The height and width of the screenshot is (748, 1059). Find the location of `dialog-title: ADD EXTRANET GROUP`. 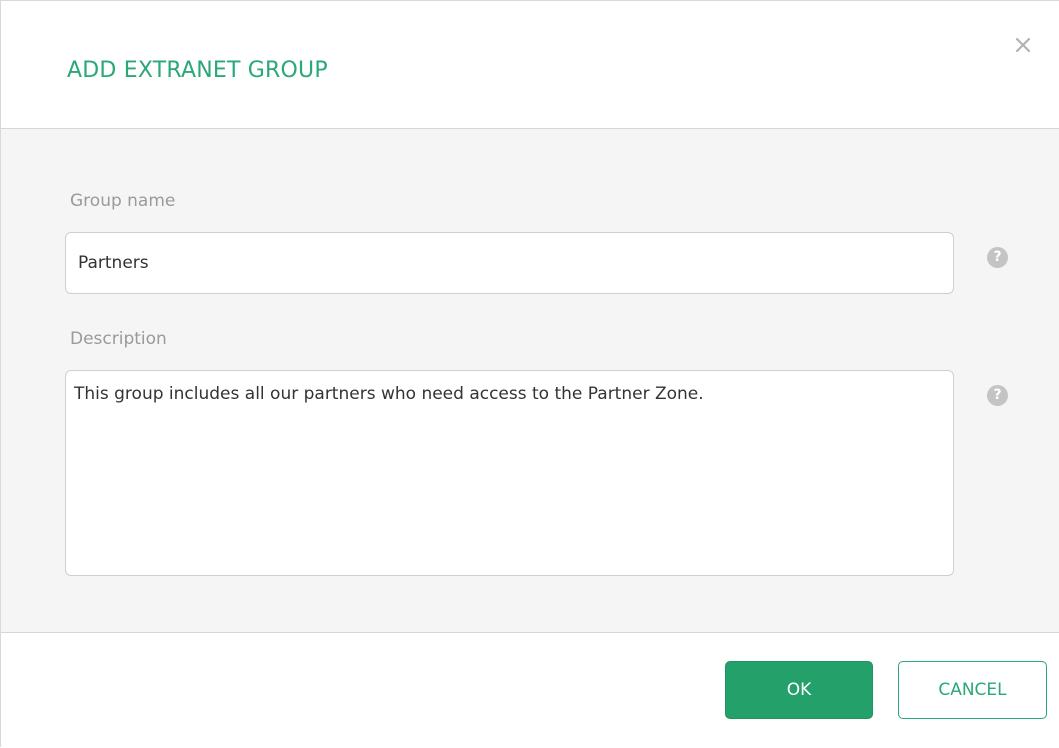

dialog-title: ADD EXTRANET GROUP is located at coordinates (197, 70).